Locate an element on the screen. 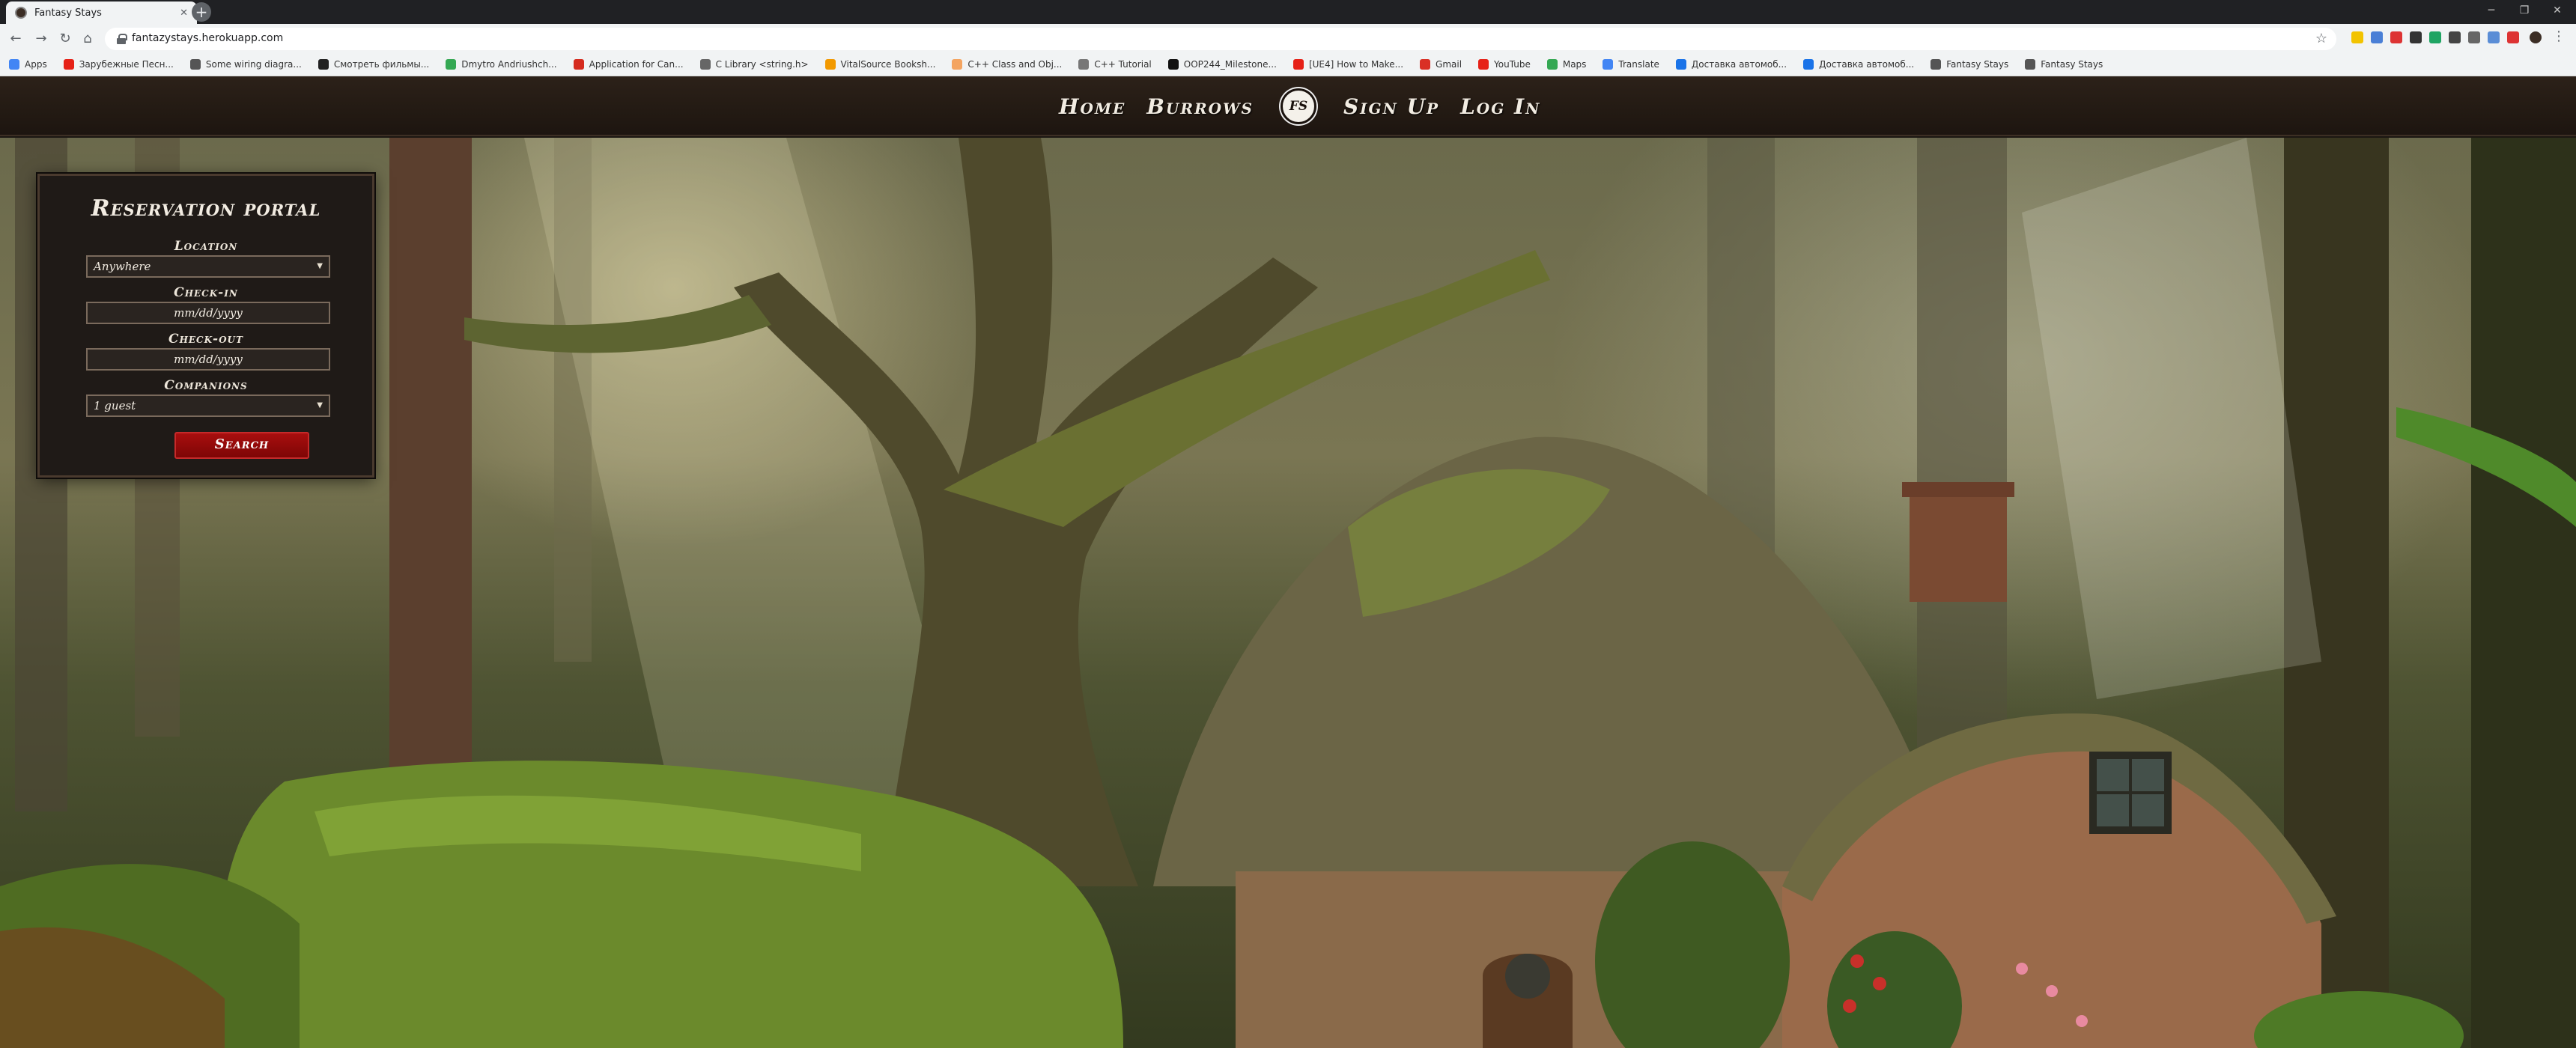  logo-text: FS is located at coordinates (1298, 106).